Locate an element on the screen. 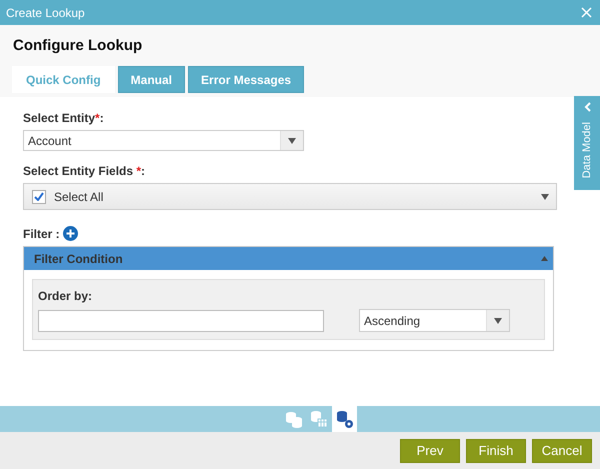  dialog-button: Finish is located at coordinates (496, 450).